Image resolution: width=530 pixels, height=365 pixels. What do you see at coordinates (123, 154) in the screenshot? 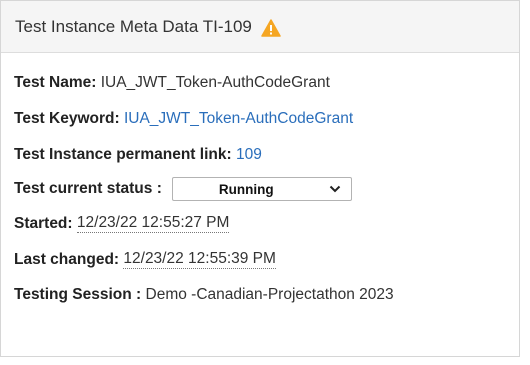
I see `permanent-link-label: Test Instance permanent link:` at bounding box center [123, 154].